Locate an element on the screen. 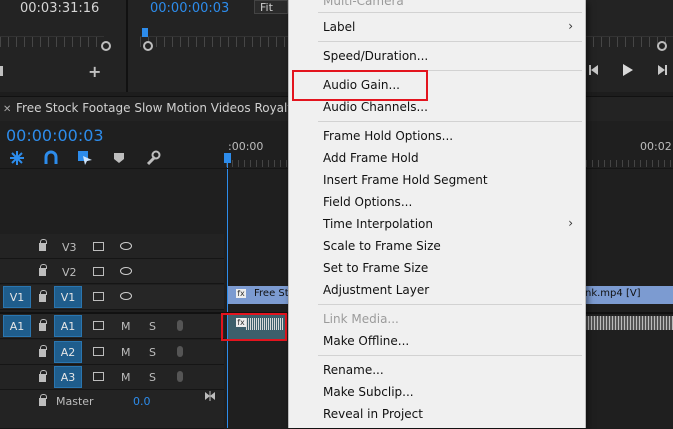  track-target-a1: A1 is located at coordinates (68, 326).